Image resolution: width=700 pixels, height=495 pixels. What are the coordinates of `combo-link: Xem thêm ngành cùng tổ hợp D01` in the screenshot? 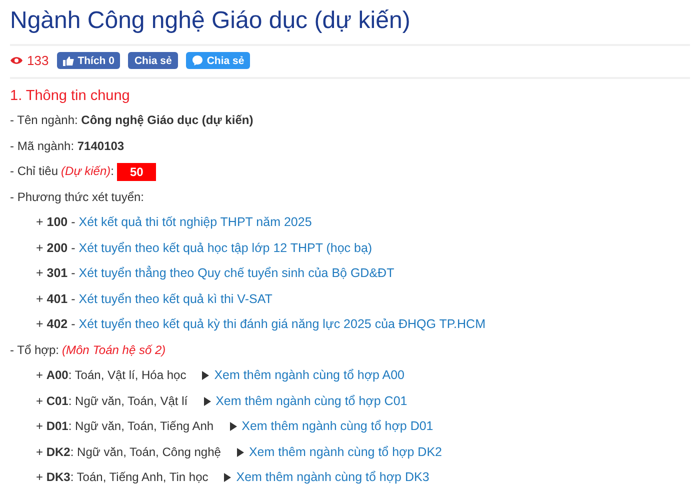 It's located at (338, 427).